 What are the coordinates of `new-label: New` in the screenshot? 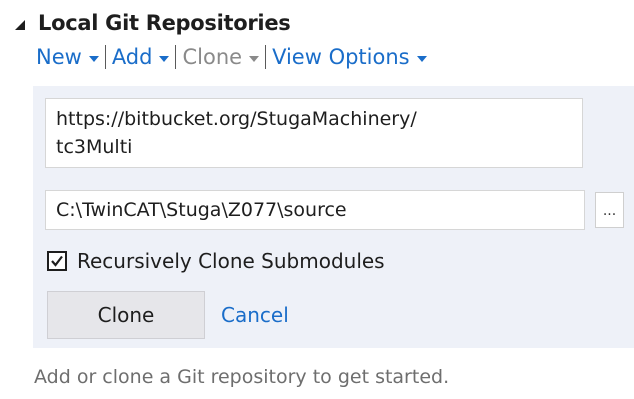 It's located at (59, 57).